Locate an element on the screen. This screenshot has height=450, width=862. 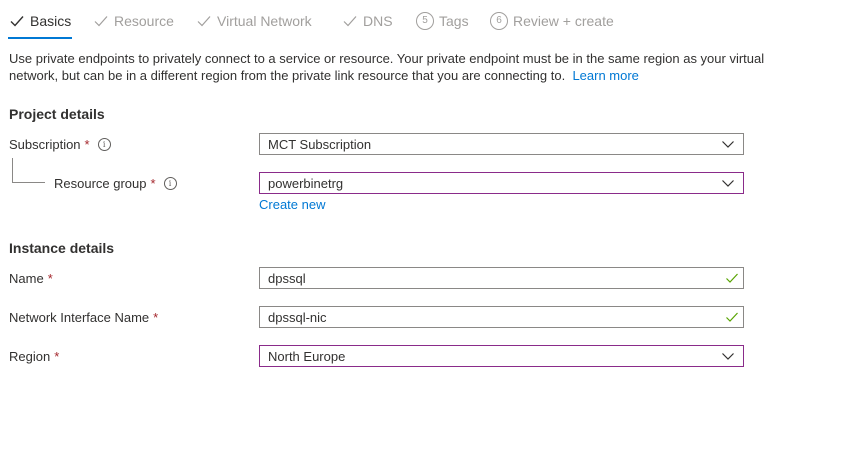
create-new-link: Create new is located at coordinates (292, 204).